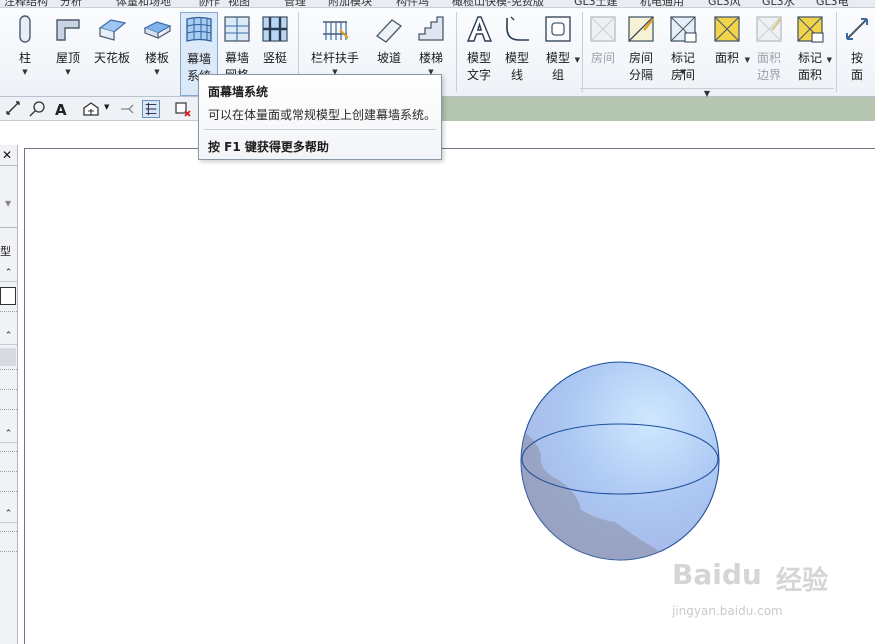 This screenshot has height=644, width=875. Describe the element at coordinates (778, 3) in the screenshot. I see `tab-gl3-water: GL3水` at that location.